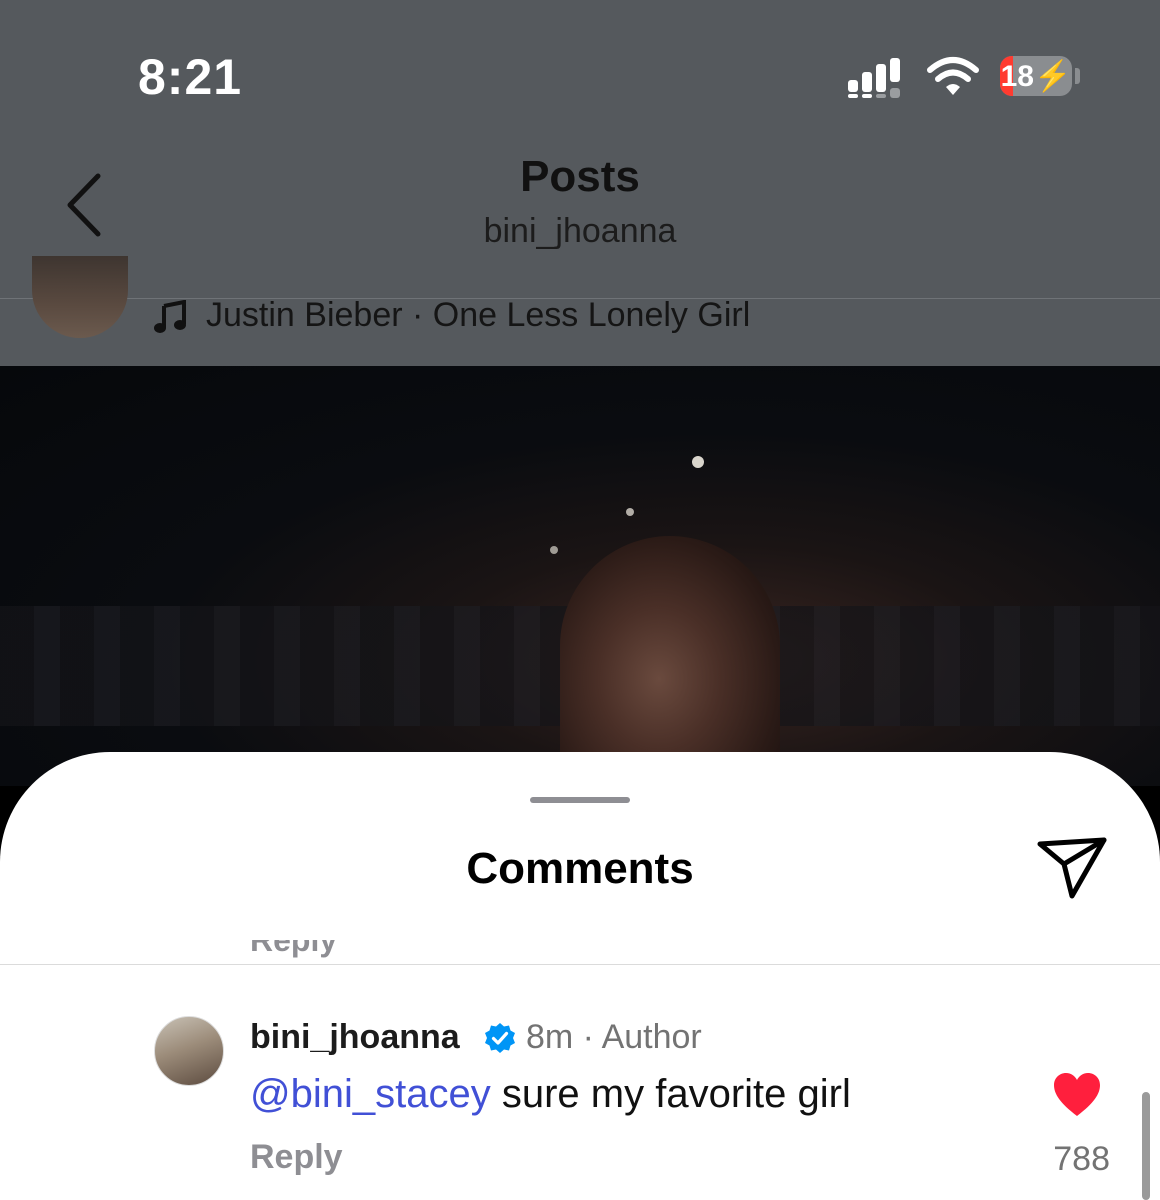 This screenshot has height=1200, width=1160. What do you see at coordinates (1081, 1159) in the screenshot?
I see `like-count: 788` at bounding box center [1081, 1159].